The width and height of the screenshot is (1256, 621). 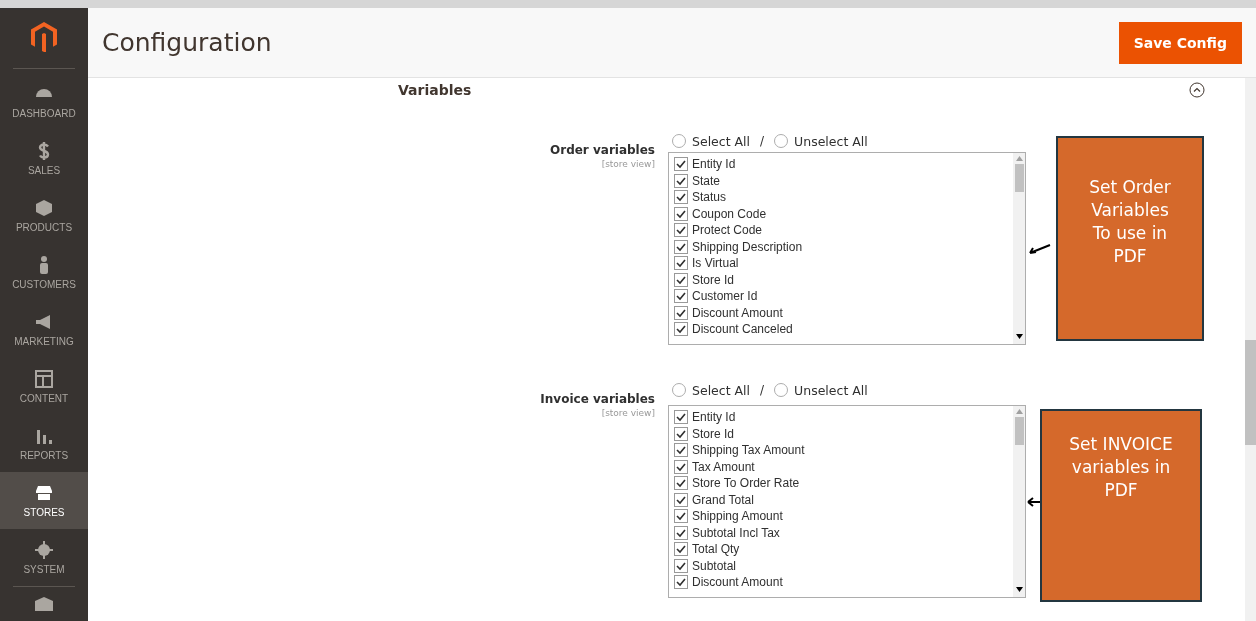 What do you see at coordinates (729, 213) in the screenshot?
I see `option-label: Coupon Code` at bounding box center [729, 213].